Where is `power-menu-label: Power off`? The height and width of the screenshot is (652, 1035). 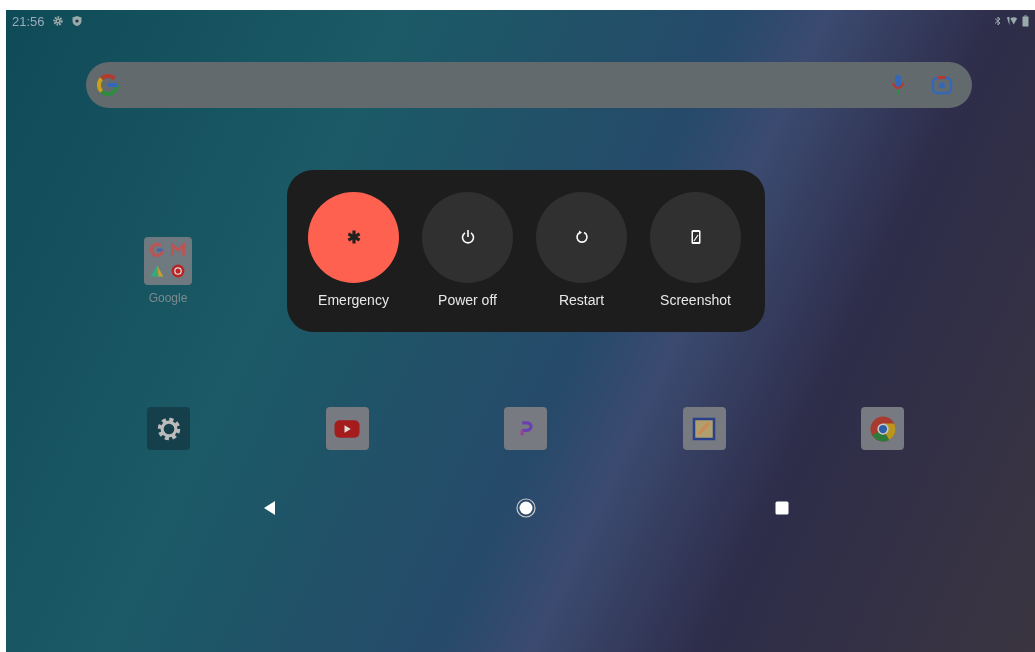
power-menu-label: Power off is located at coordinates (467, 299).